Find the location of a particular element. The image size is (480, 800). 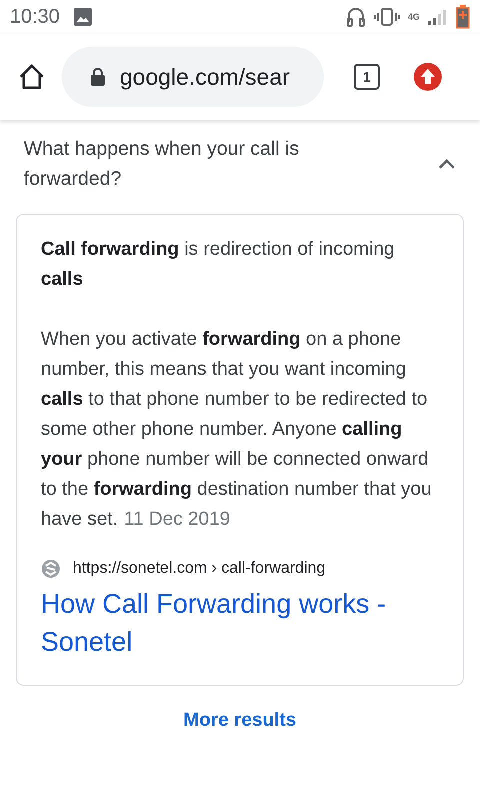

url-text: google.com/sear is located at coordinates (205, 77).